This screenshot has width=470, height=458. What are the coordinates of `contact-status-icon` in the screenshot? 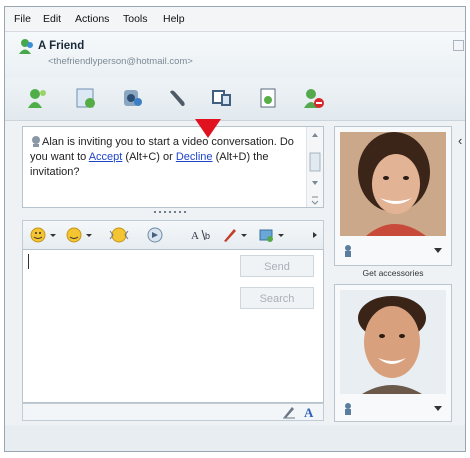 It's located at (26, 46).